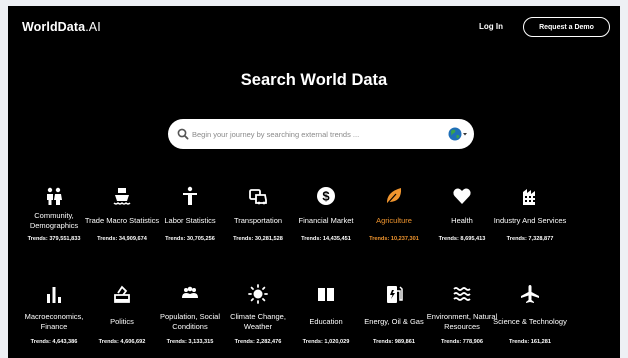  Describe the element at coordinates (530, 294) in the screenshot. I see `airplane-icon` at that location.